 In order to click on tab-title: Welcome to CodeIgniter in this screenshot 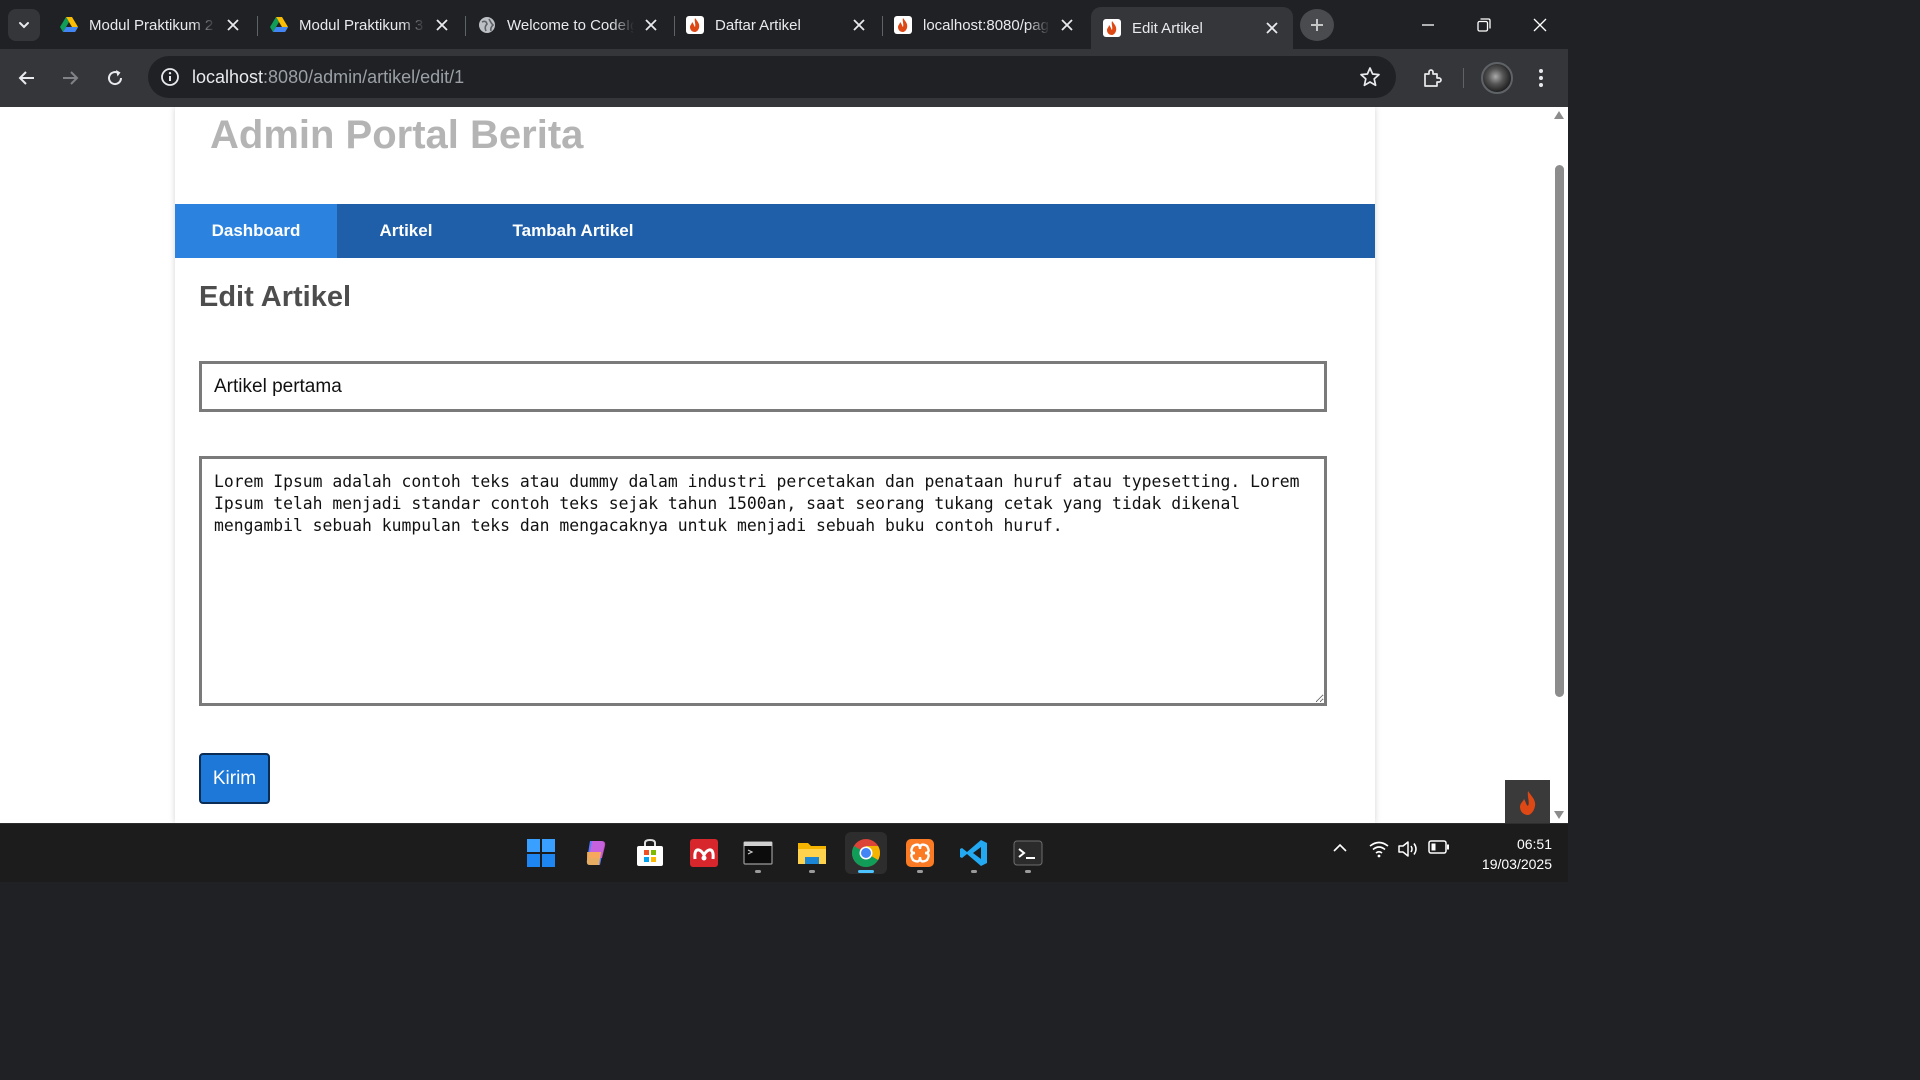, I will do `click(570, 25)`.